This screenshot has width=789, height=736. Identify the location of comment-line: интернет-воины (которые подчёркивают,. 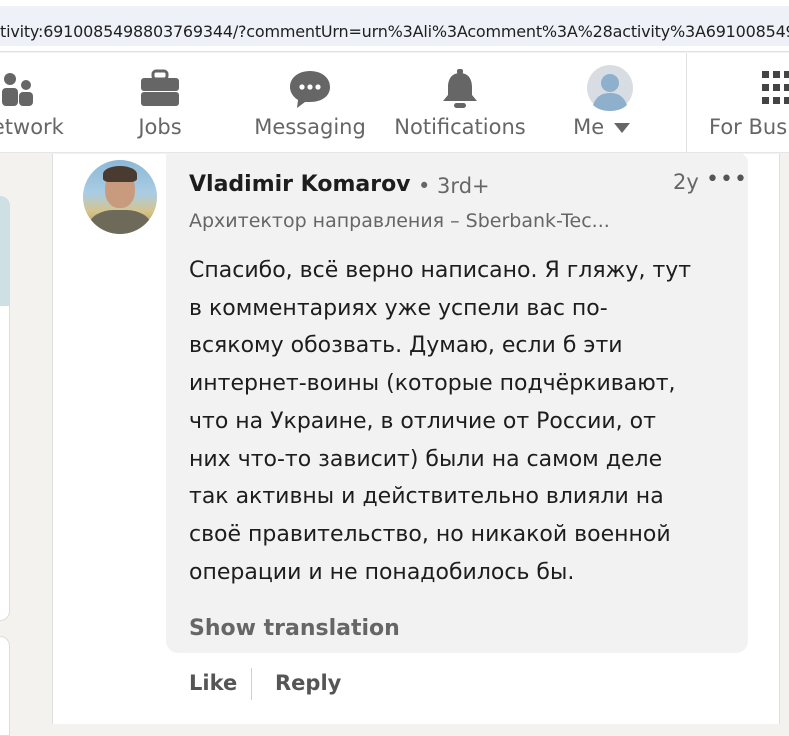
(432, 384).